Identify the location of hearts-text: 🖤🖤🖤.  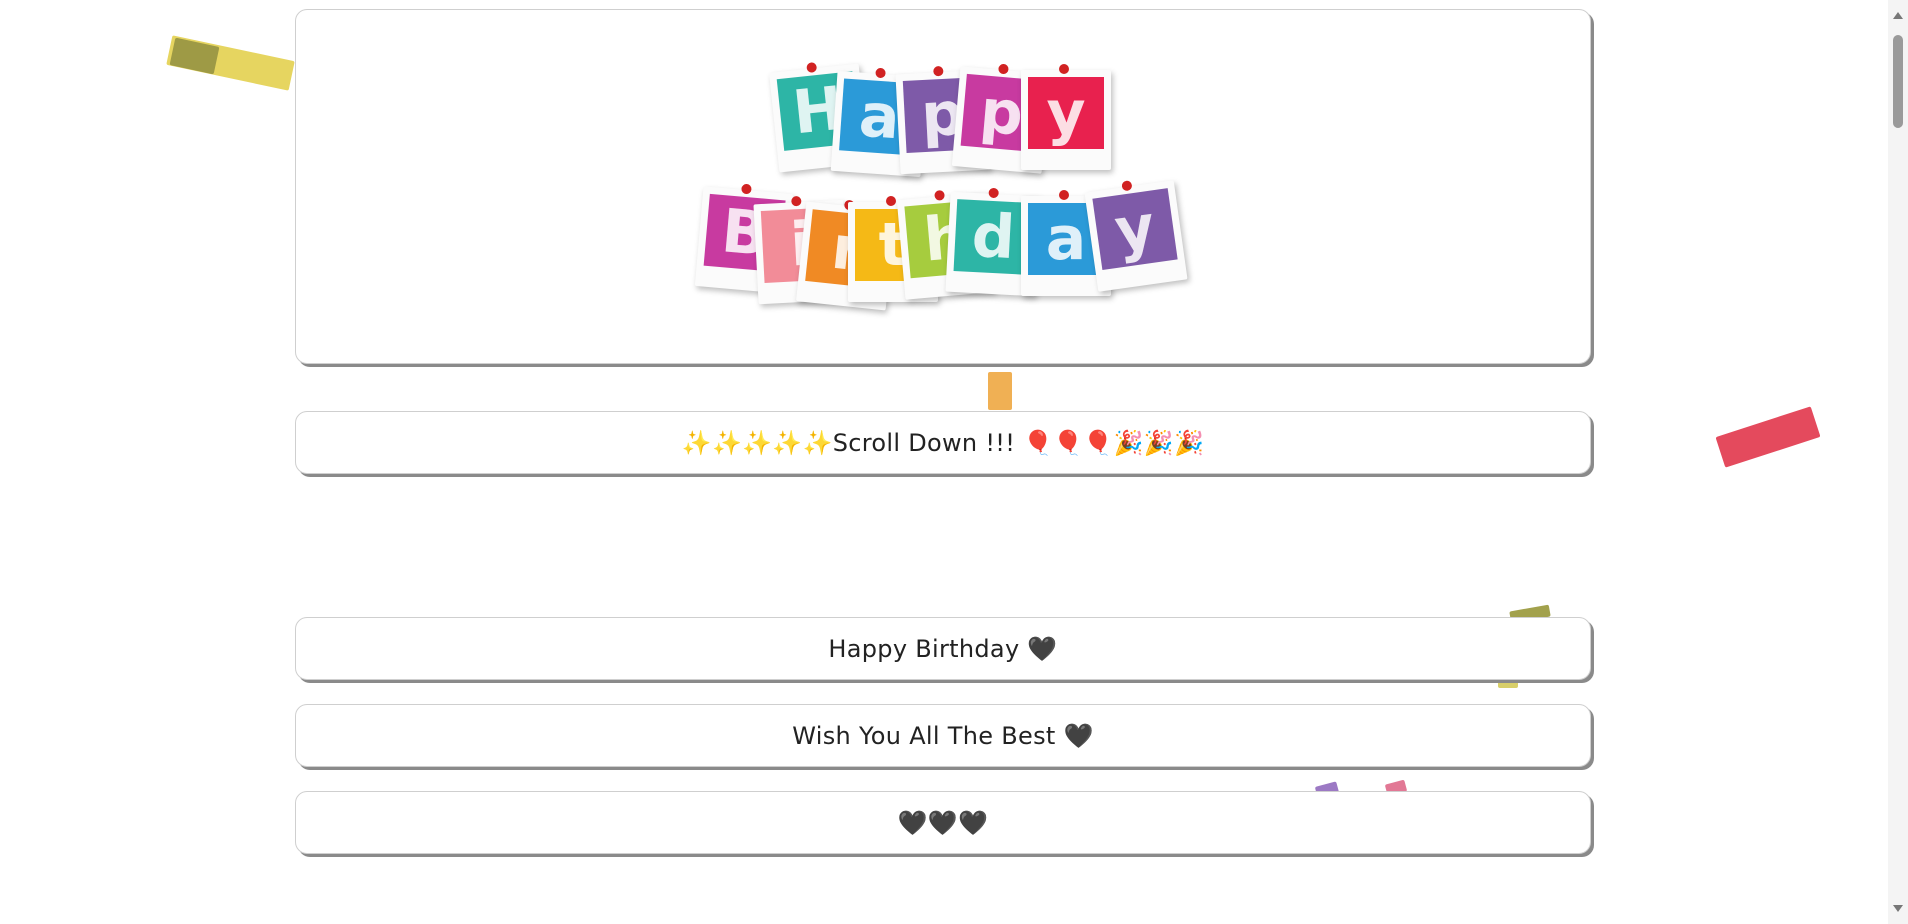
(943, 822).